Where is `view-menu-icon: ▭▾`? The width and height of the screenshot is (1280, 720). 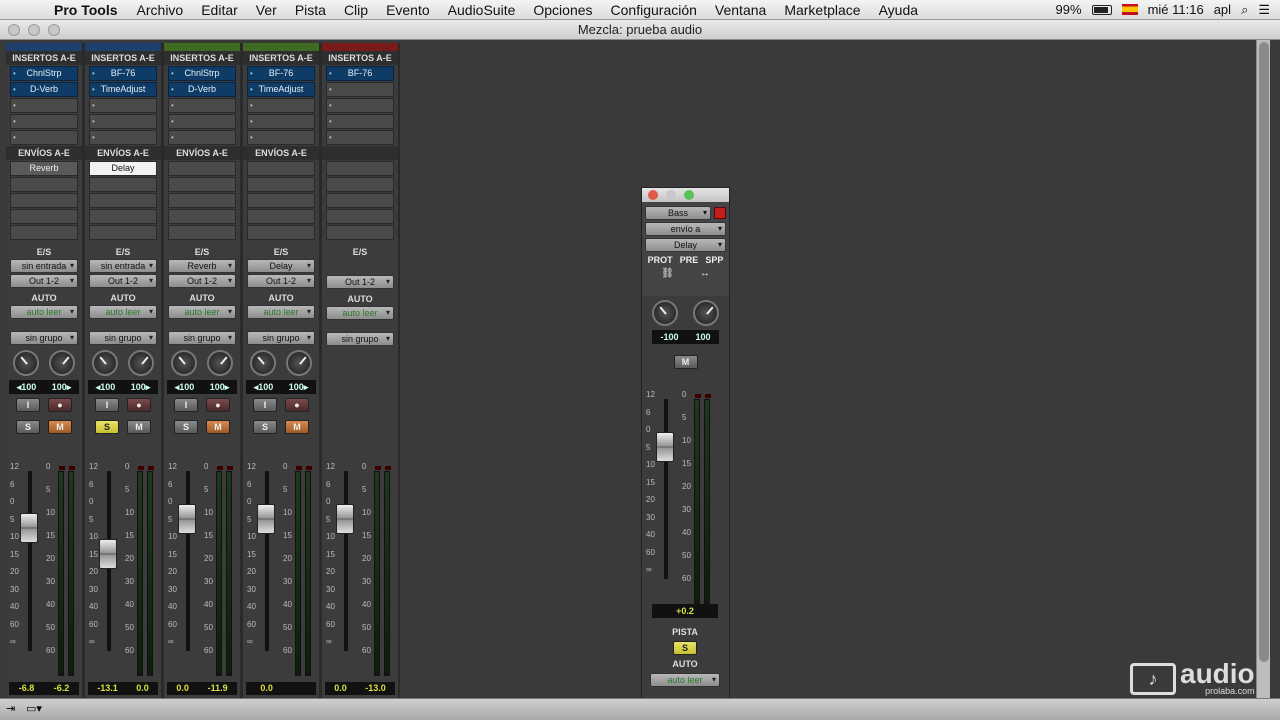
view-menu-icon: ▭▾ is located at coordinates (34, 708).